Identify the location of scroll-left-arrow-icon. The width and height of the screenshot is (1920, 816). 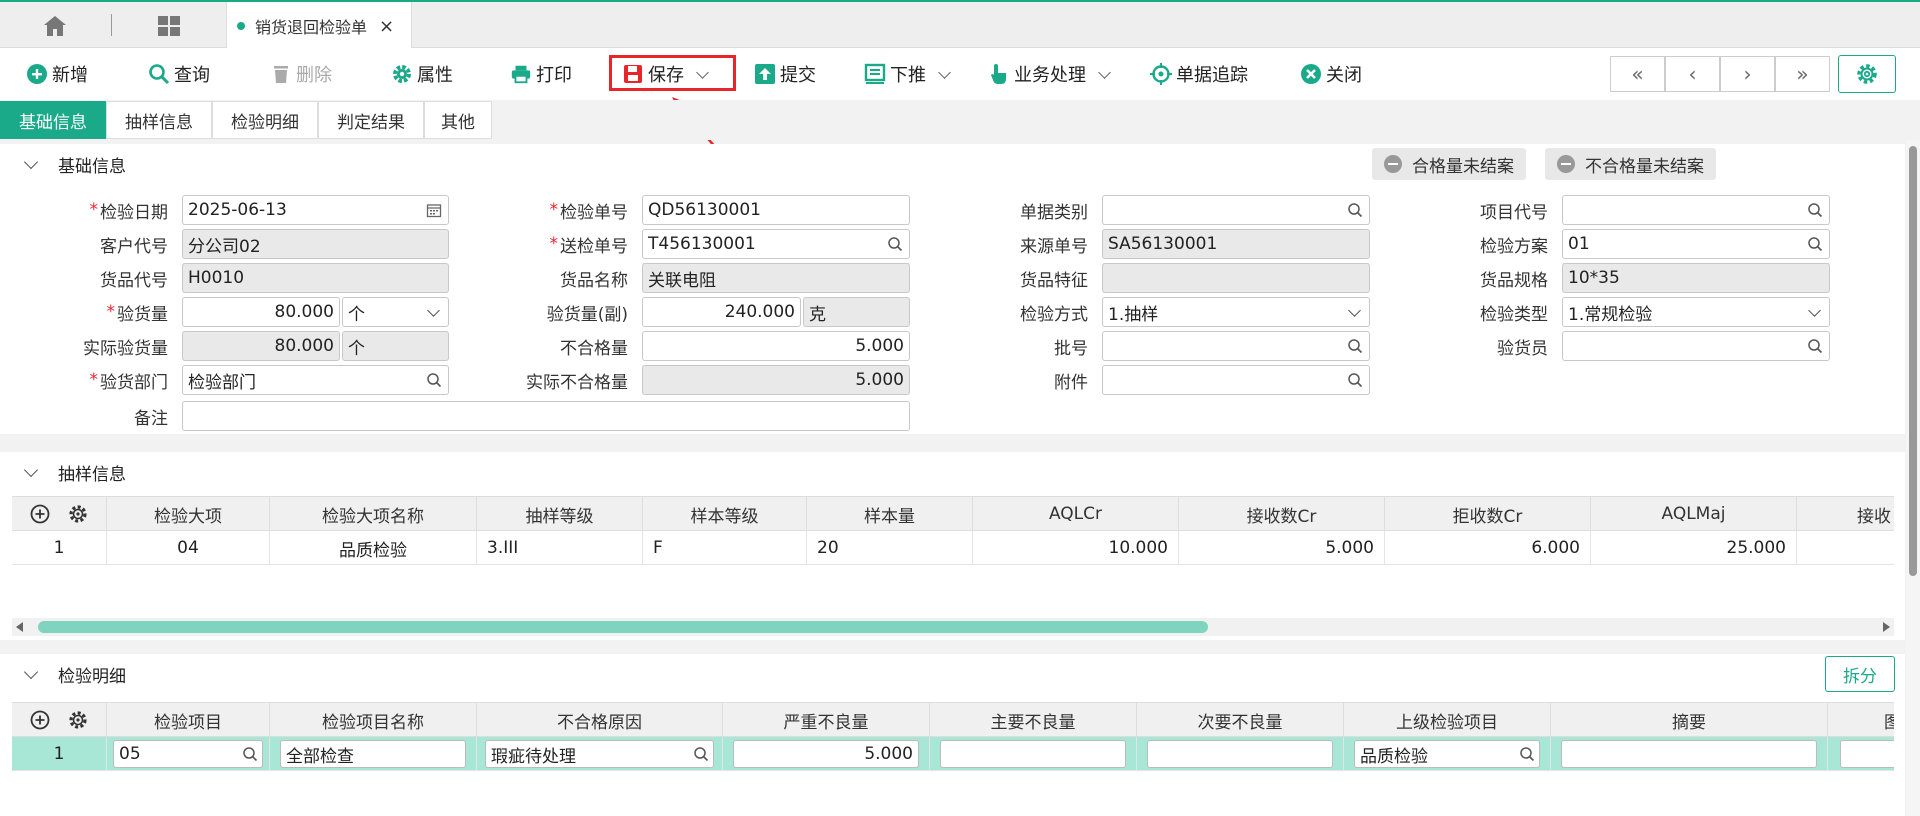
(20, 627).